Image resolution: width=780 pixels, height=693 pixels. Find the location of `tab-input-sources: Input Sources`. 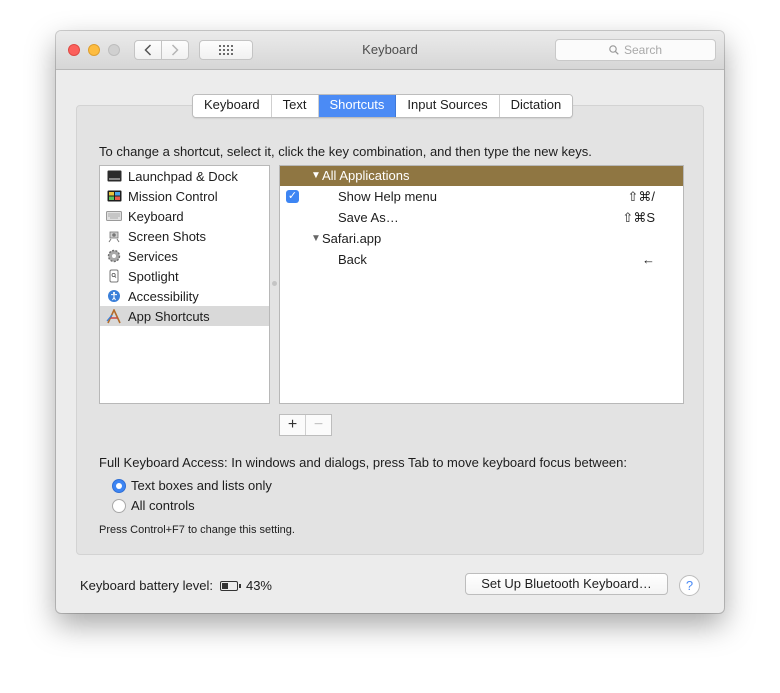

tab-input-sources: Input Sources is located at coordinates (448, 106).